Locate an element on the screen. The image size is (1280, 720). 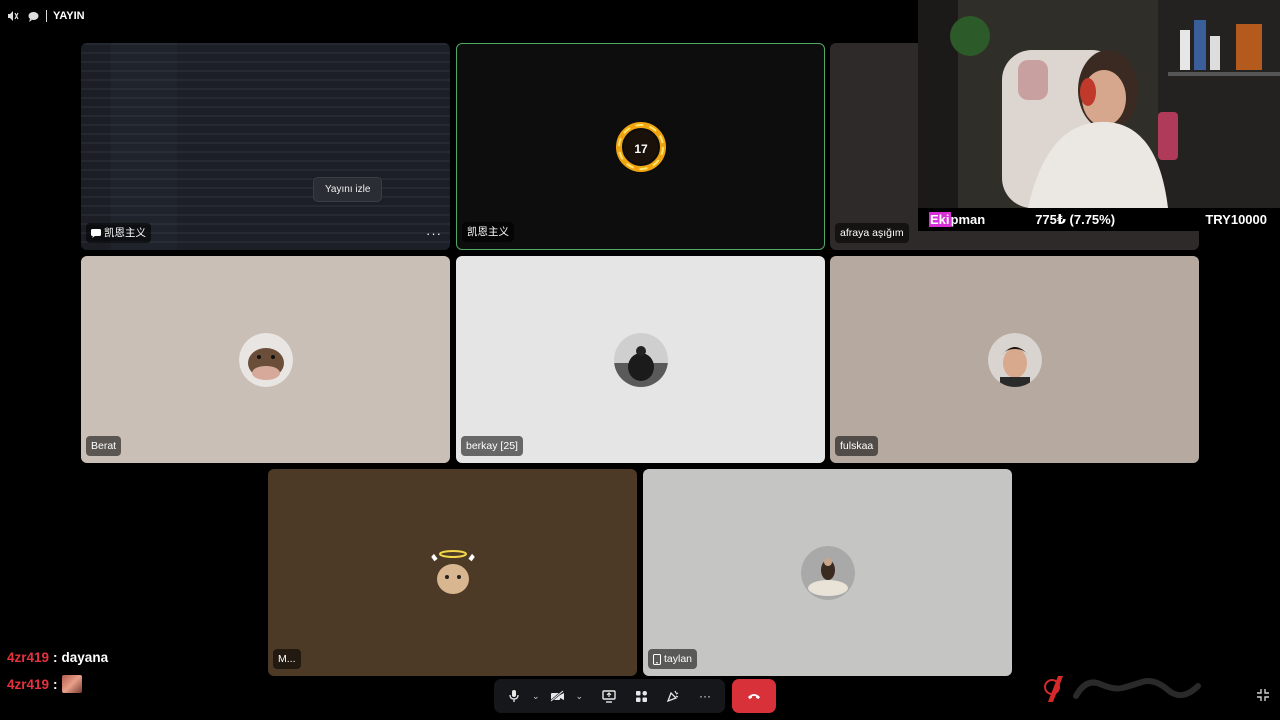
participant-tile: Berat is located at coordinates (265, 359).